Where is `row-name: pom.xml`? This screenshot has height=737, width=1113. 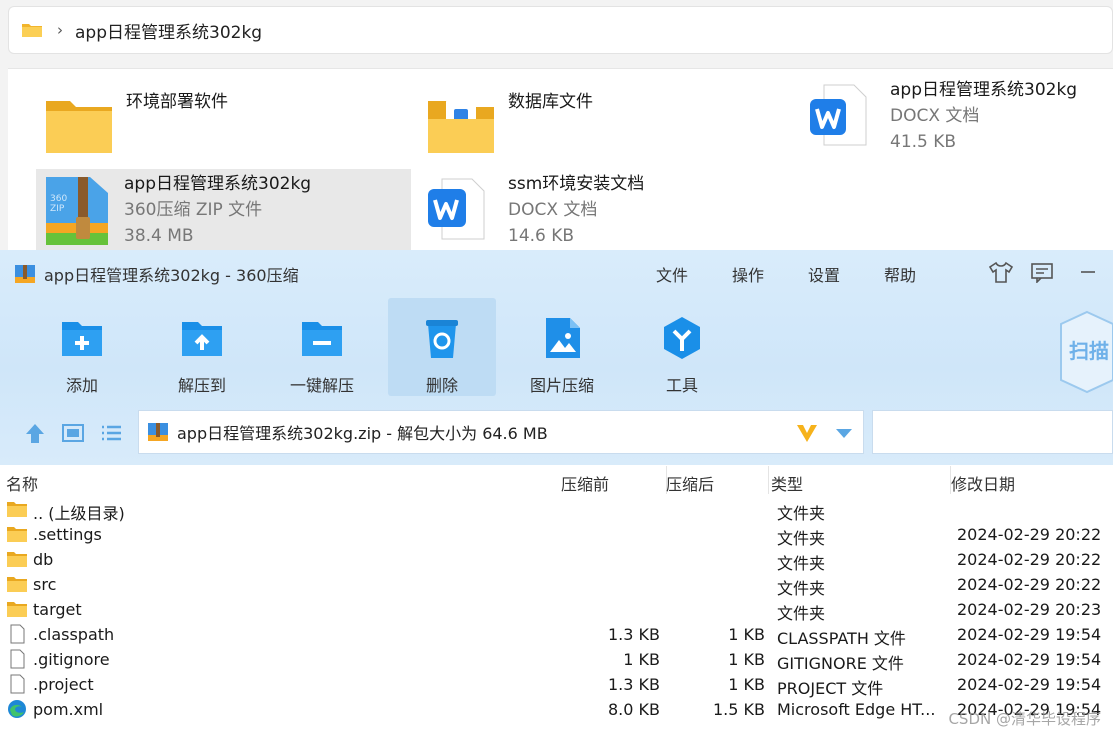 row-name: pom.xml is located at coordinates (68, 709).